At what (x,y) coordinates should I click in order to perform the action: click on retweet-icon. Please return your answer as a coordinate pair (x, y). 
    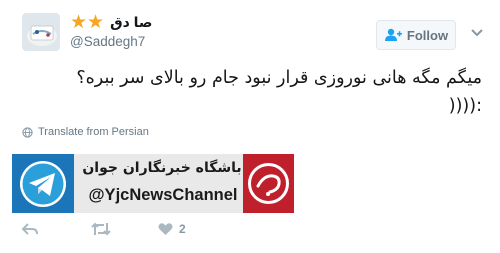
    Looking at the image, I should click on (101, 229).